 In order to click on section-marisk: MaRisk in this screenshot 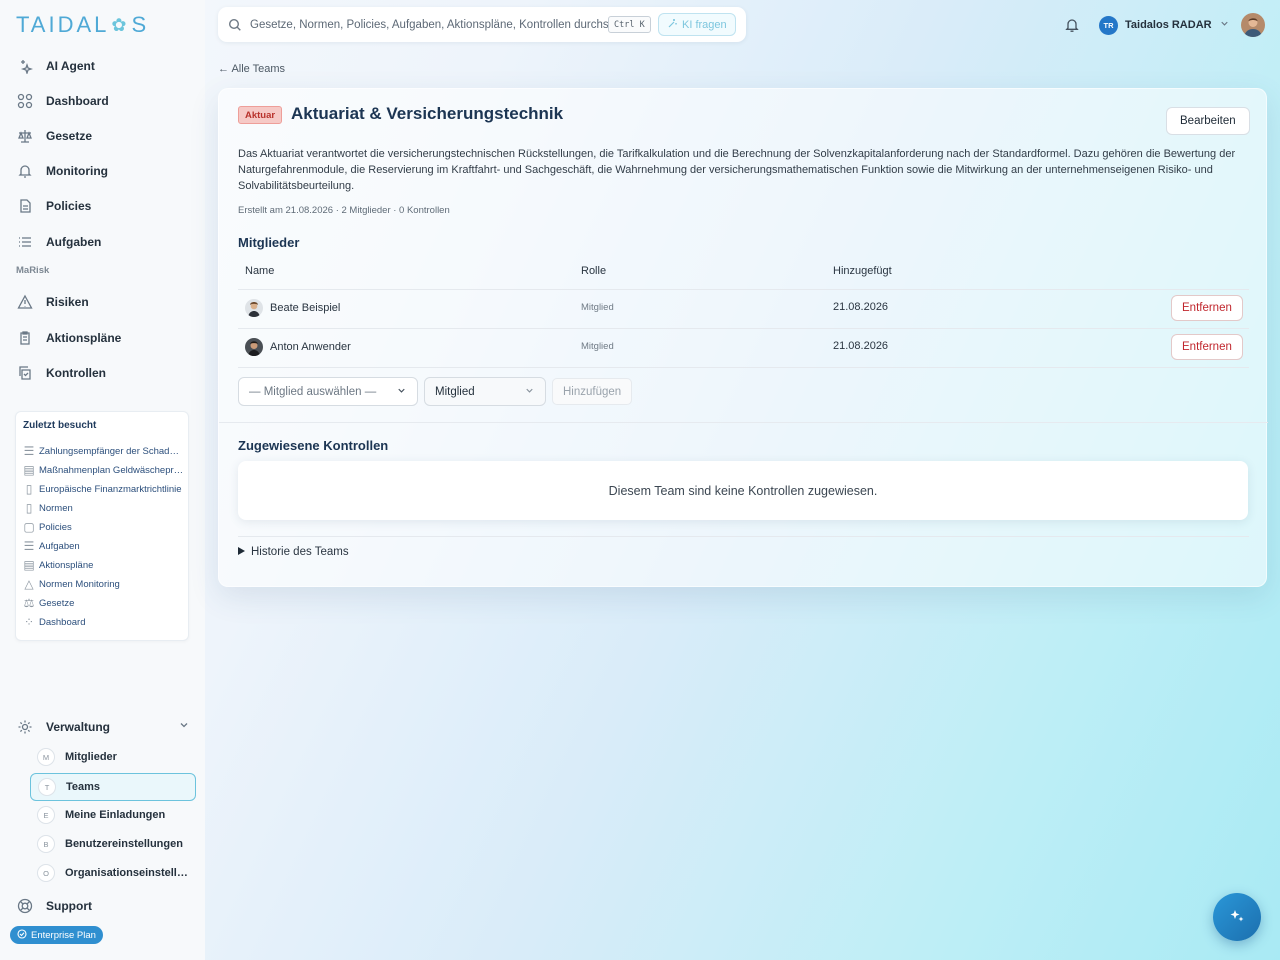, I will do `click(33, 270)`.